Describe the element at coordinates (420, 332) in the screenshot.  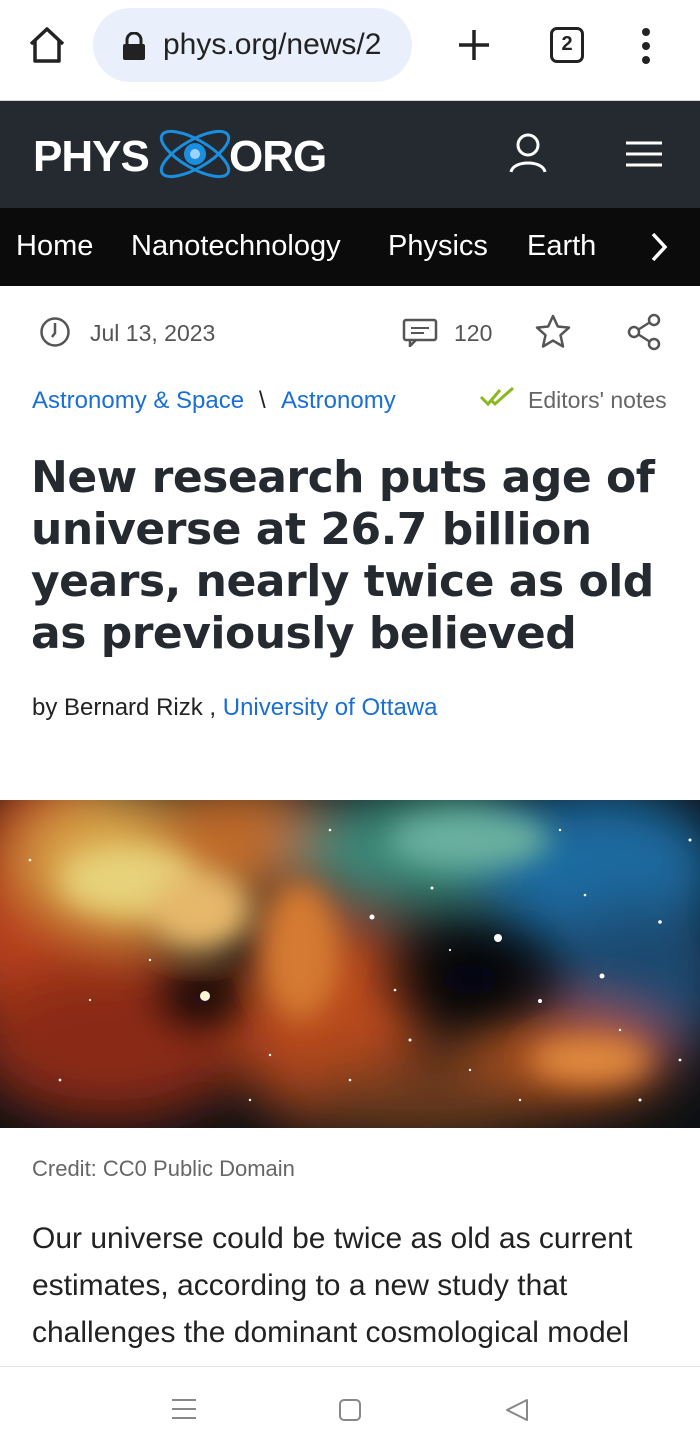
I see `comments-icon` at that location.